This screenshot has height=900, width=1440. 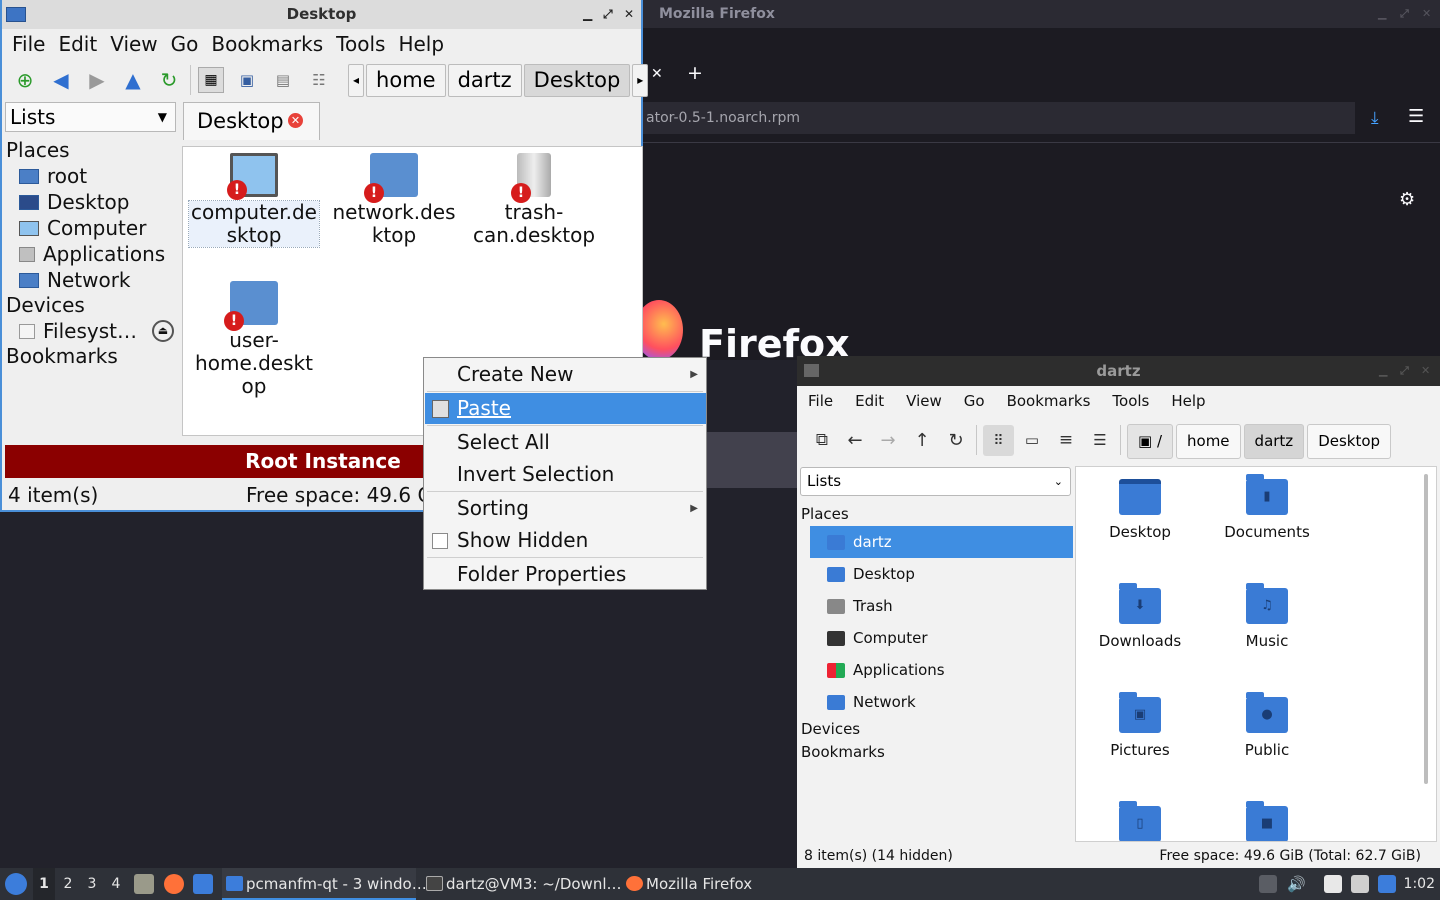 I want to click on menu-view: View, so click(x=133, y=44).